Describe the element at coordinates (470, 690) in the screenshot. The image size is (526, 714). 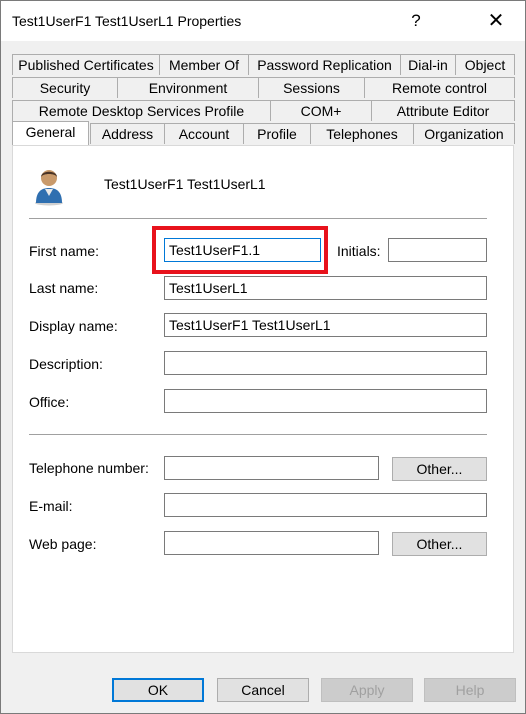
I see `help-button: Help` at that location.